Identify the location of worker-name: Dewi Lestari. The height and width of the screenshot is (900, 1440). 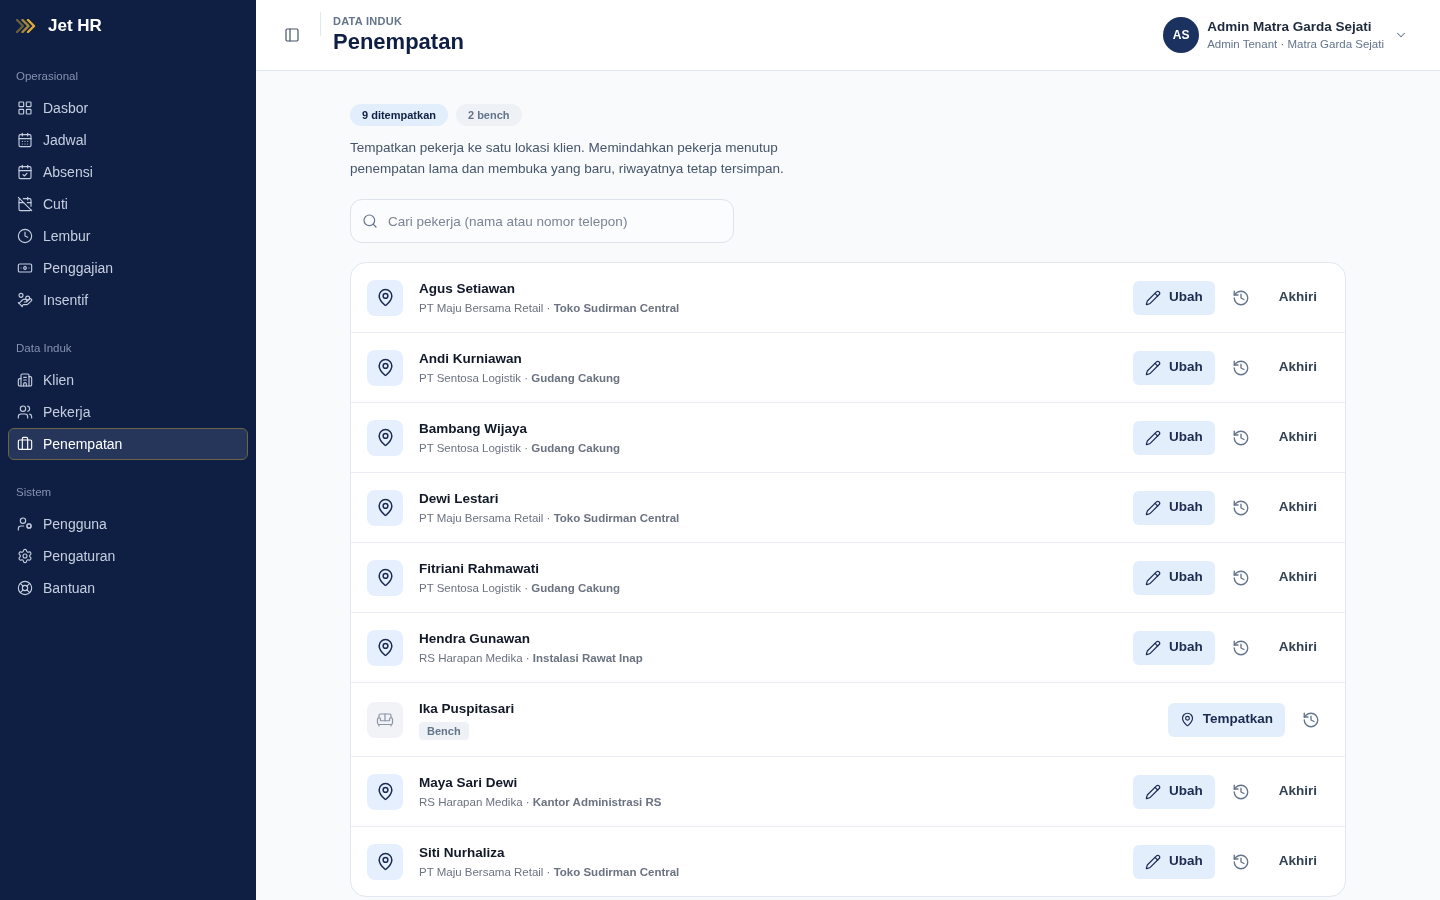
(459, 499).